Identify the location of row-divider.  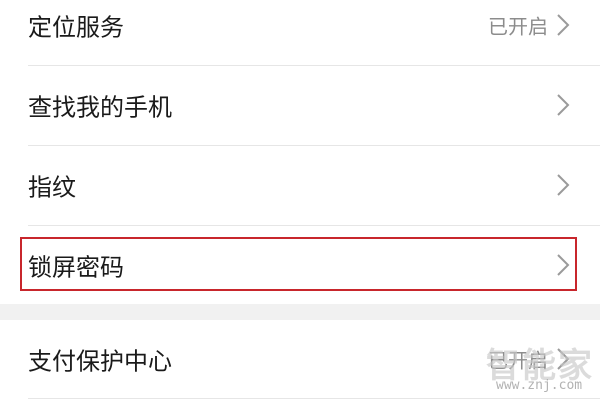
(314, 398).